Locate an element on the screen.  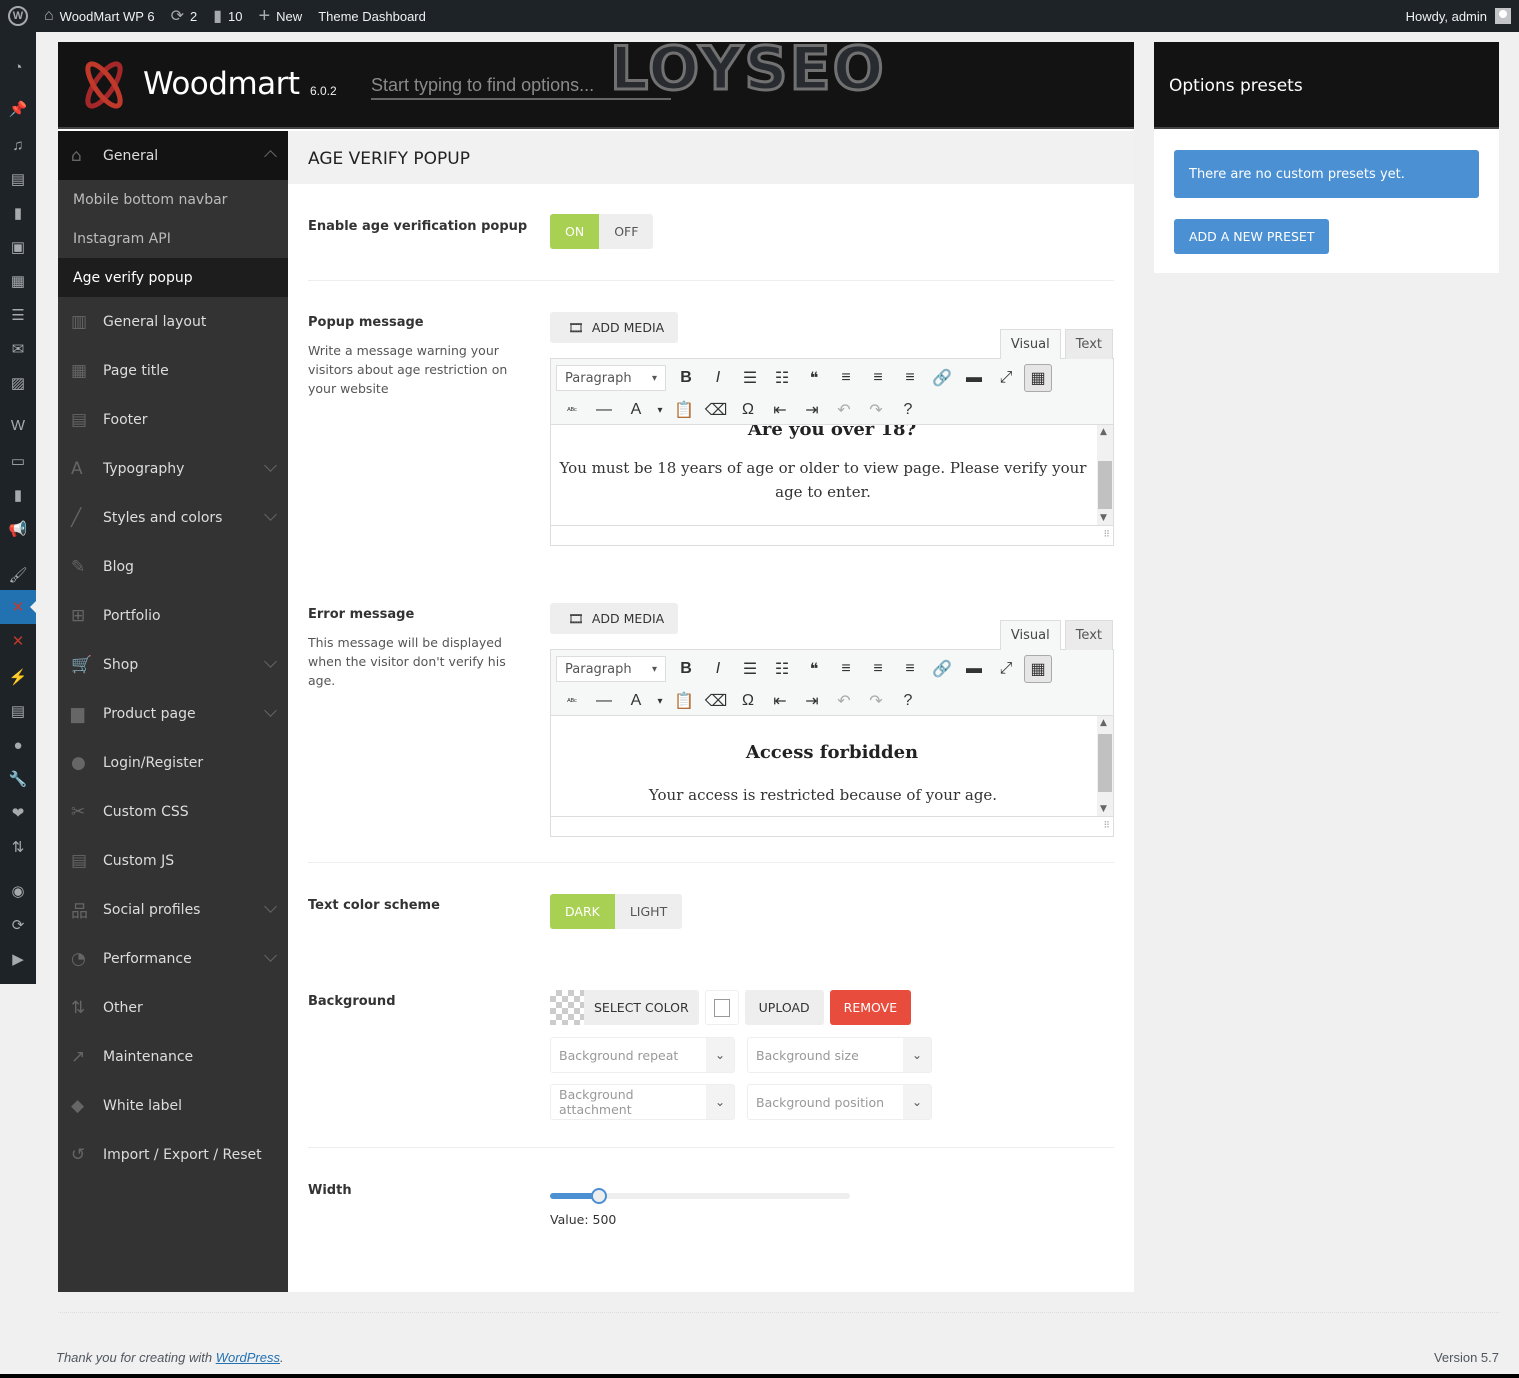
format-select: Paragraph ▾ is located at coordinates (611, 378).